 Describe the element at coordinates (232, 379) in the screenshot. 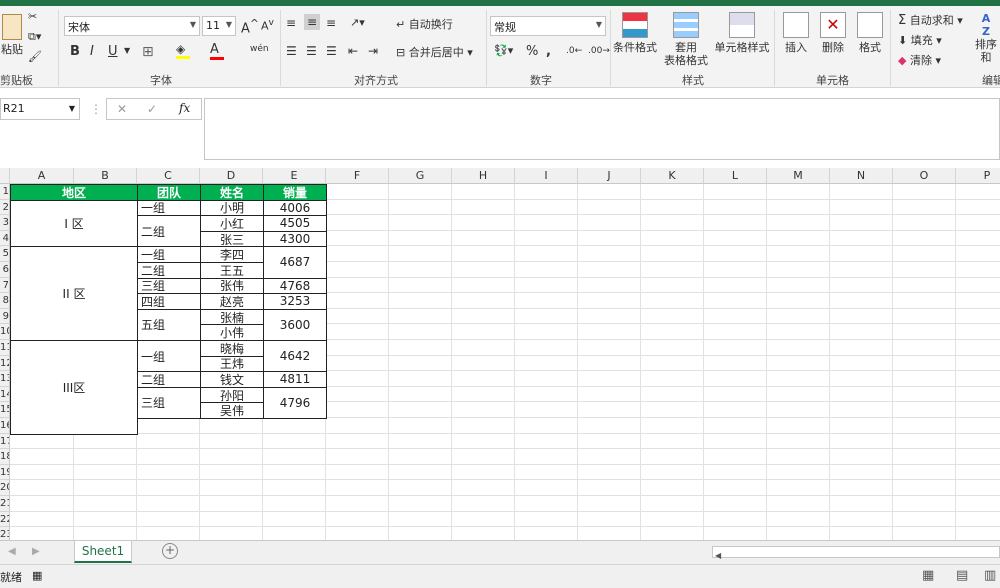

I see `name-cell: 钱文` at that location.